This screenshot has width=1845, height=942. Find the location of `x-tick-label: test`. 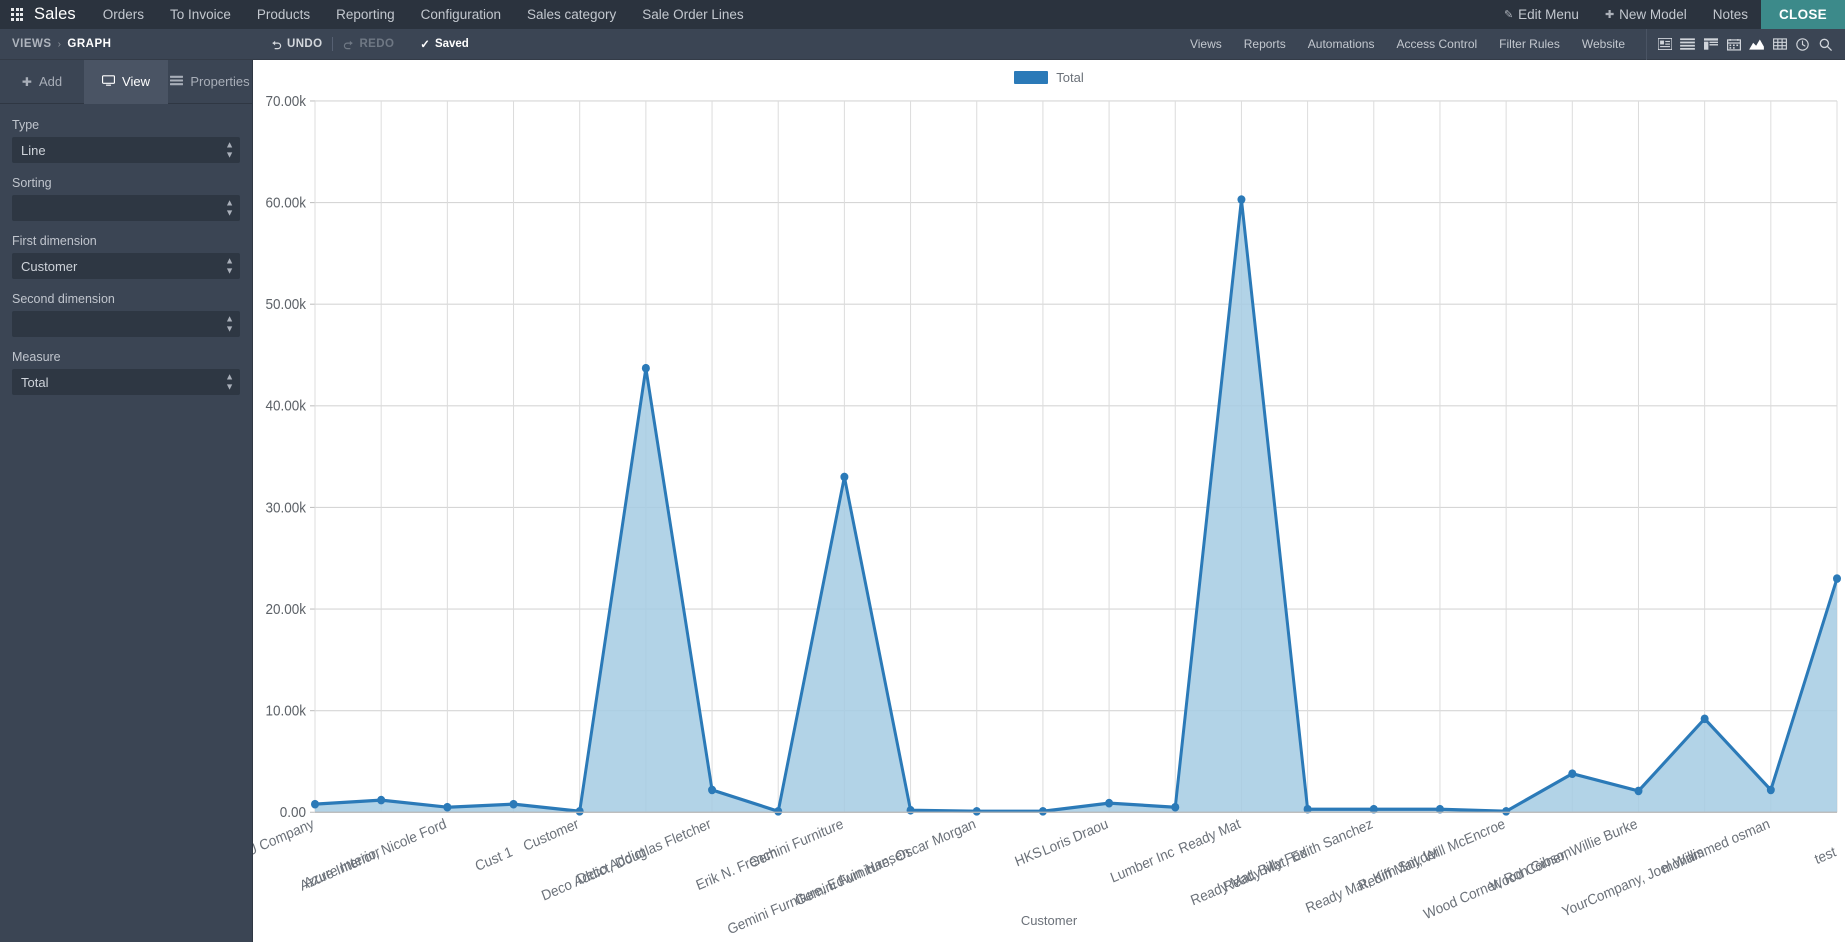

x-tick-label: test is located at coordinates (1825, 855).